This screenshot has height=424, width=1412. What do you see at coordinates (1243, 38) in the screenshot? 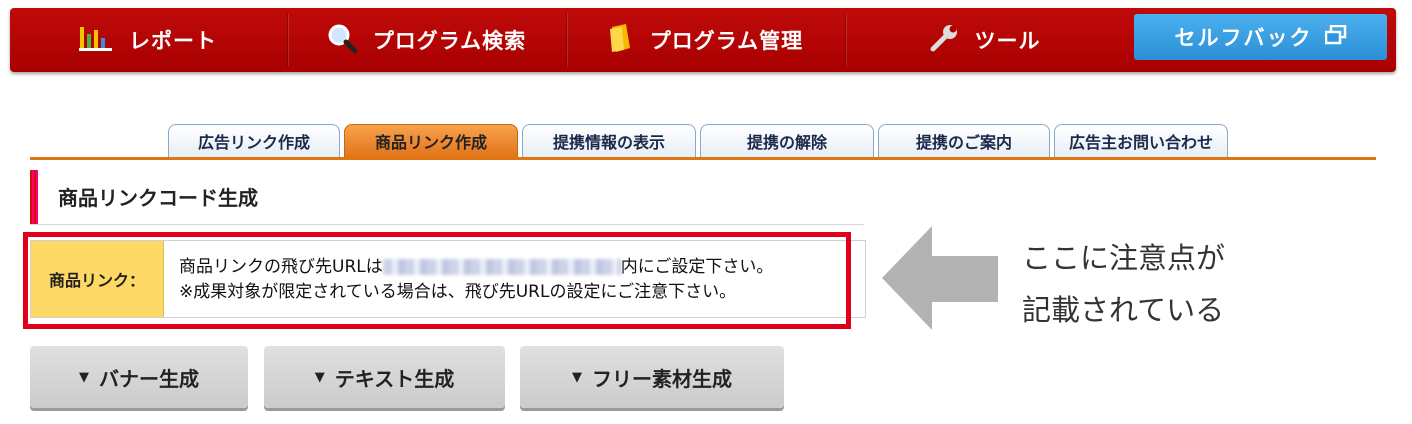
I see `nav-selfback-label: セルフバック` at bounding box center [1243, 38].